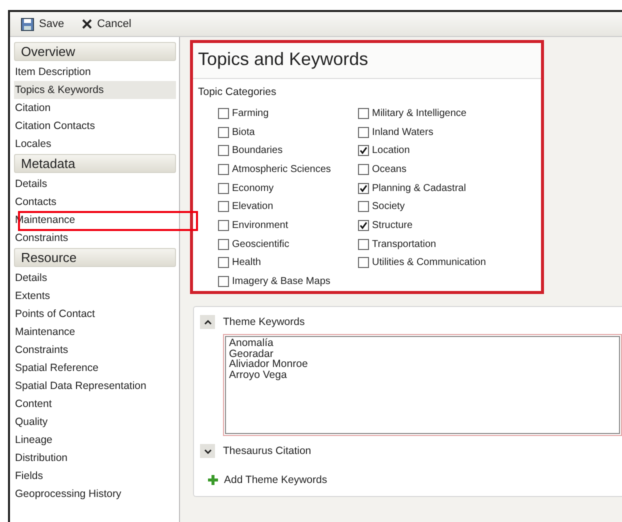 Image resolution: width=622 pixels, height=522 pixels. I want to click on save-icon, so click(27, 24).